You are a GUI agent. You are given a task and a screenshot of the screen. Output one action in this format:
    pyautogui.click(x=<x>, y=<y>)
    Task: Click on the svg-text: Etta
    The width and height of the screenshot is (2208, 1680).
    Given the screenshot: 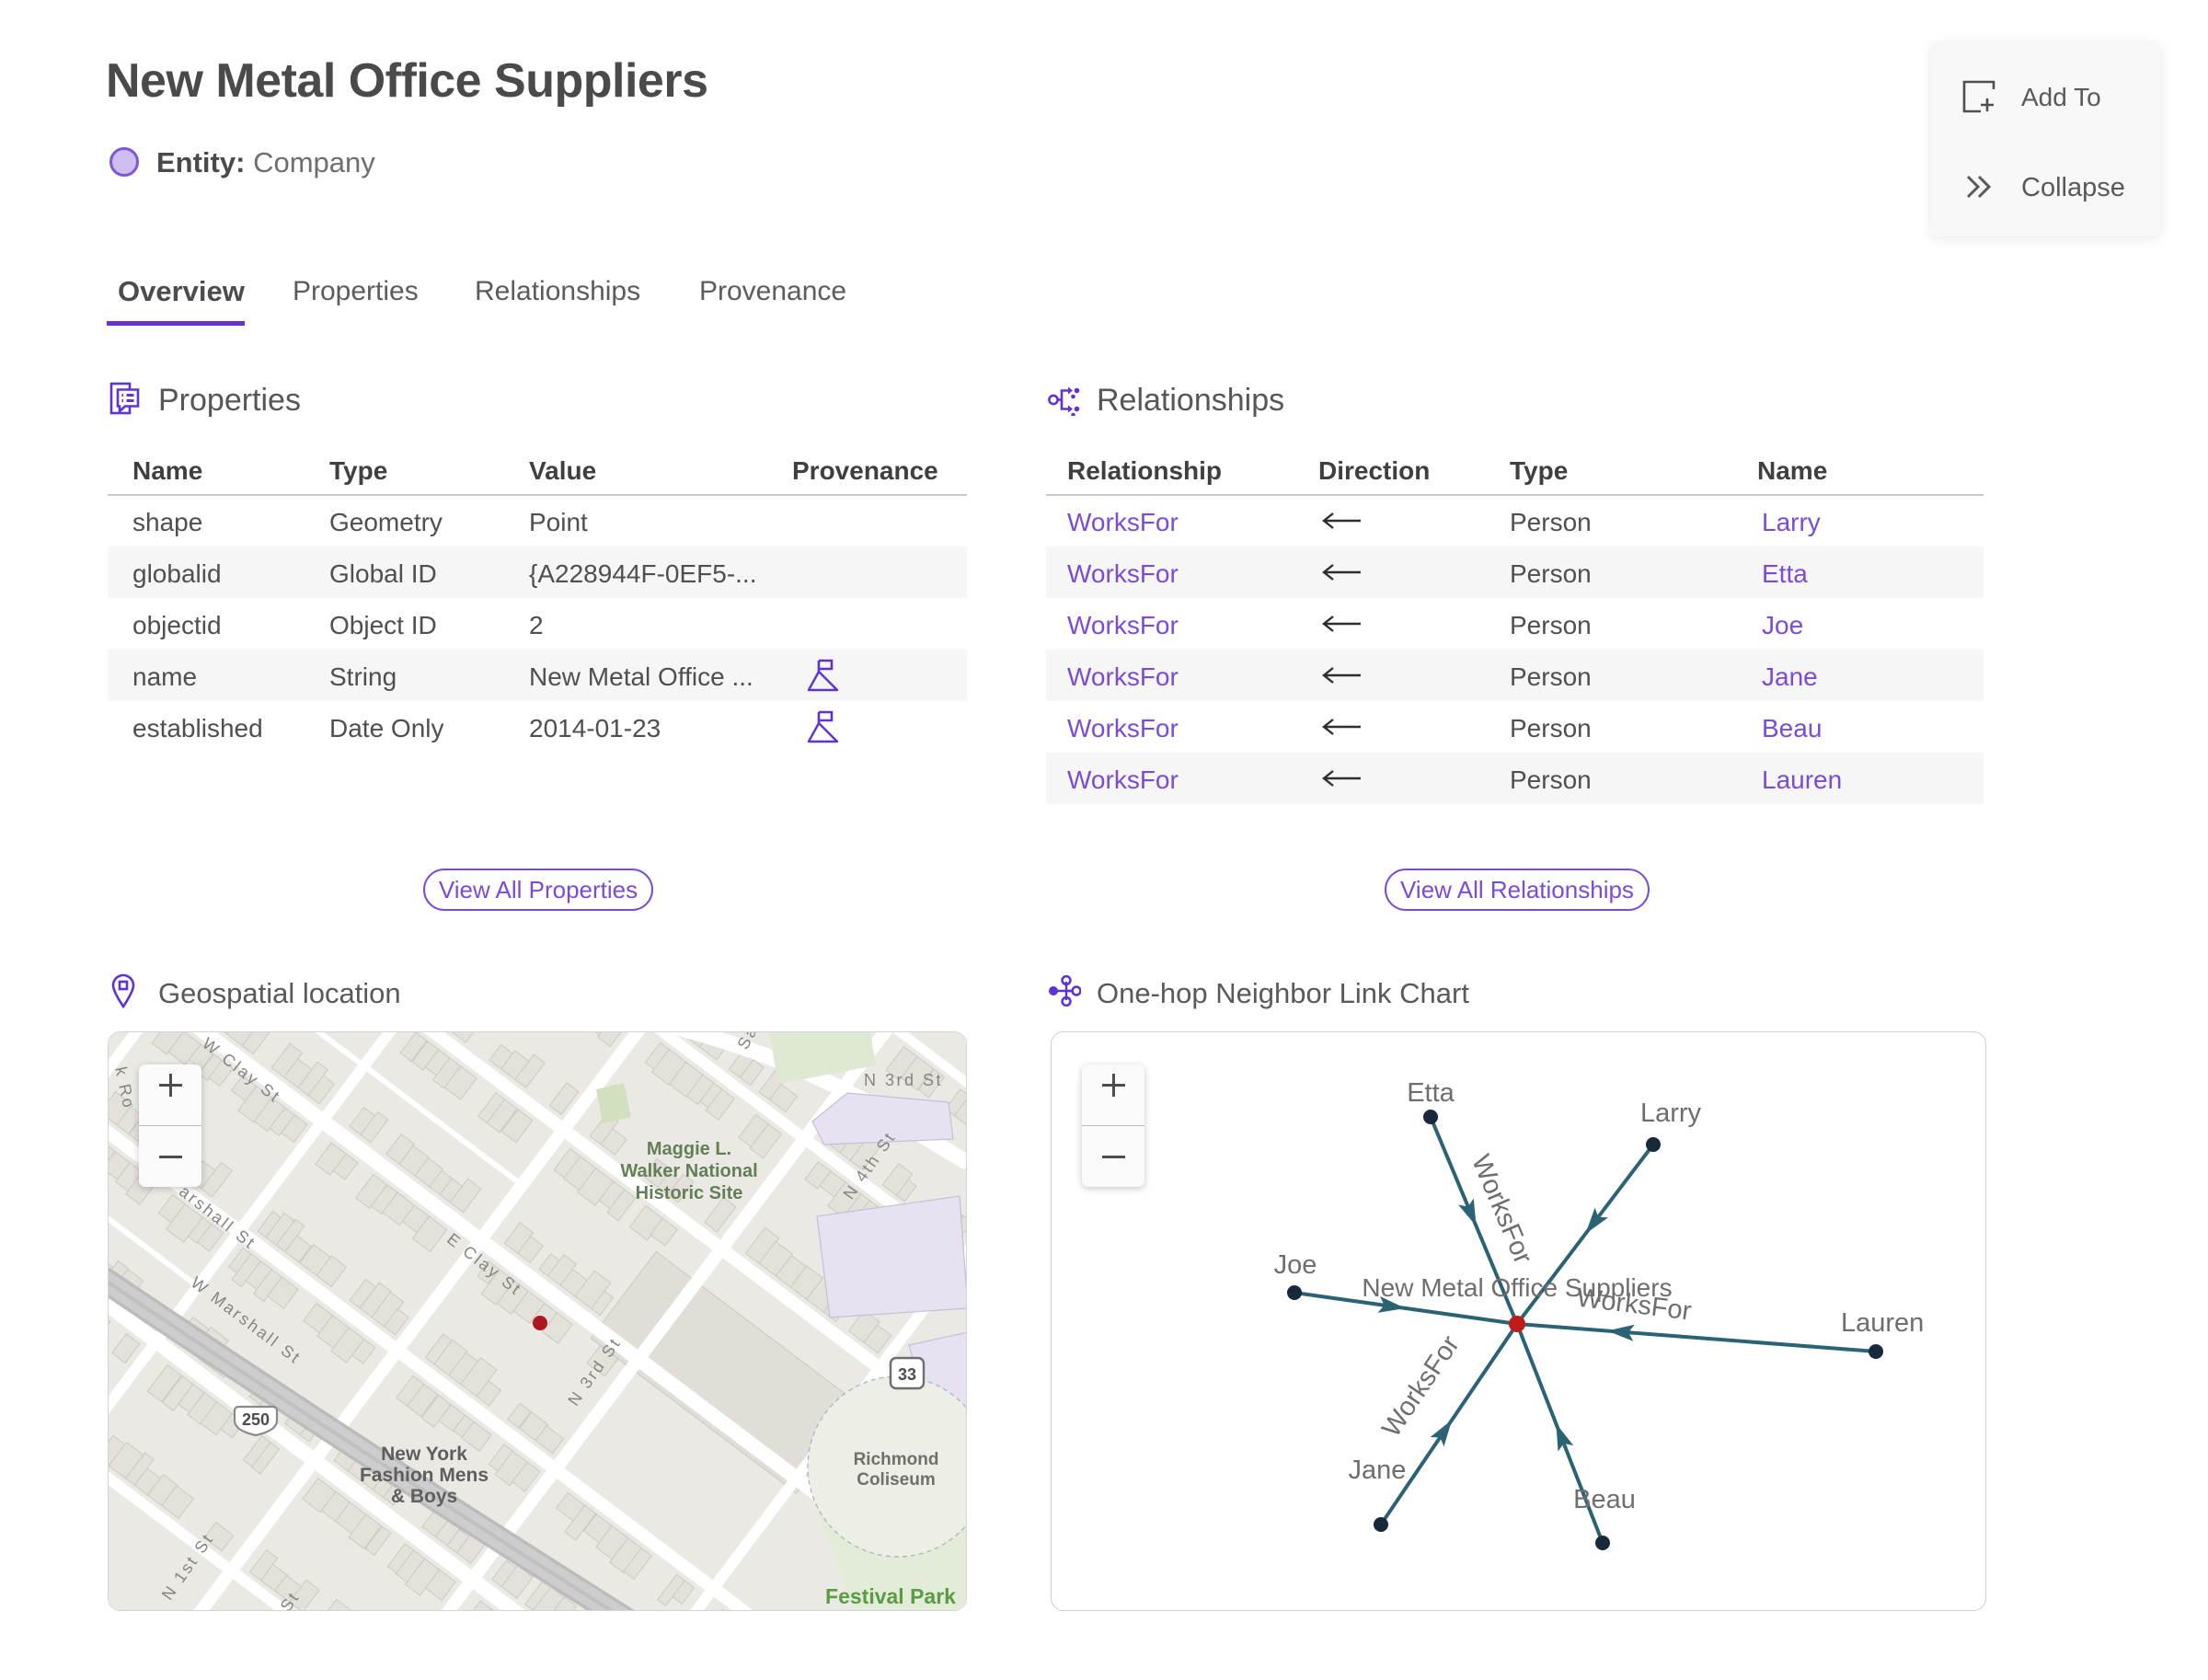 What is the action you would take?
    pyautogui.click(x=1431, y=1093)
    